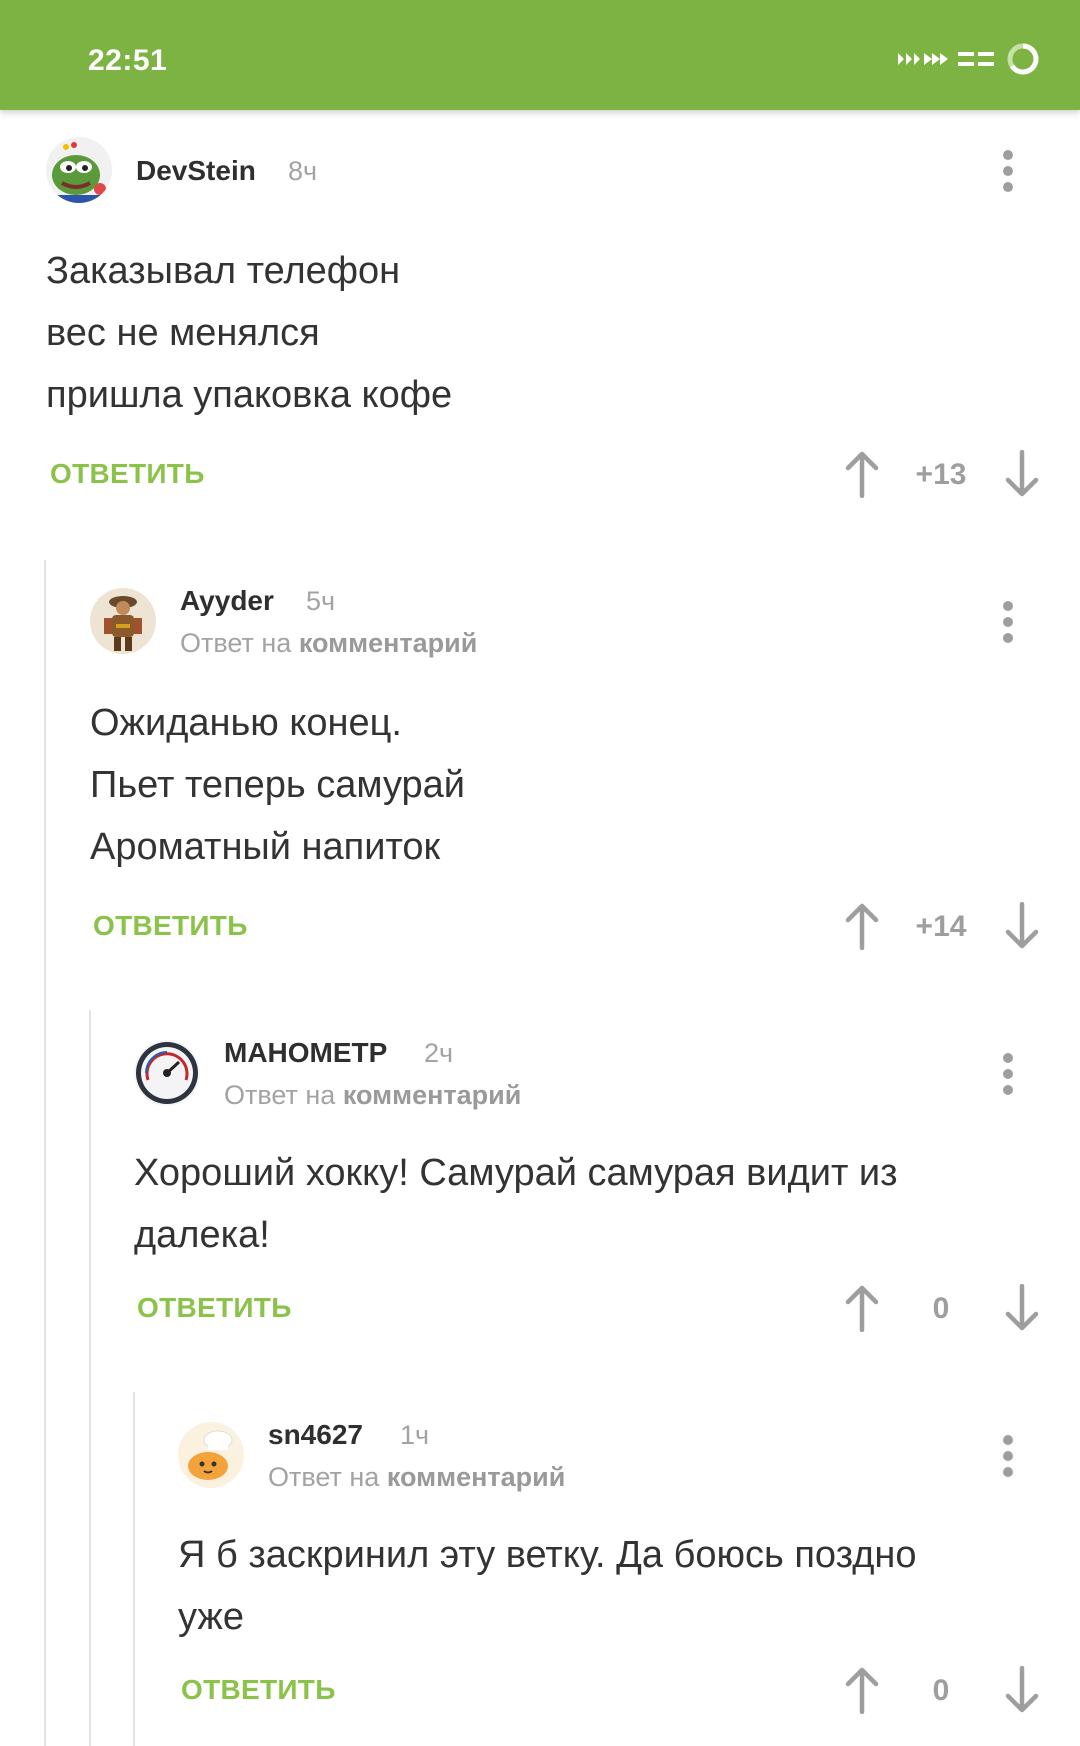 The image size is (1080, 1746). What do you see at coordinates (415, 1435) in the screenshot?
I see `comment-time: 1ч` at bounding box center [415, 1435].